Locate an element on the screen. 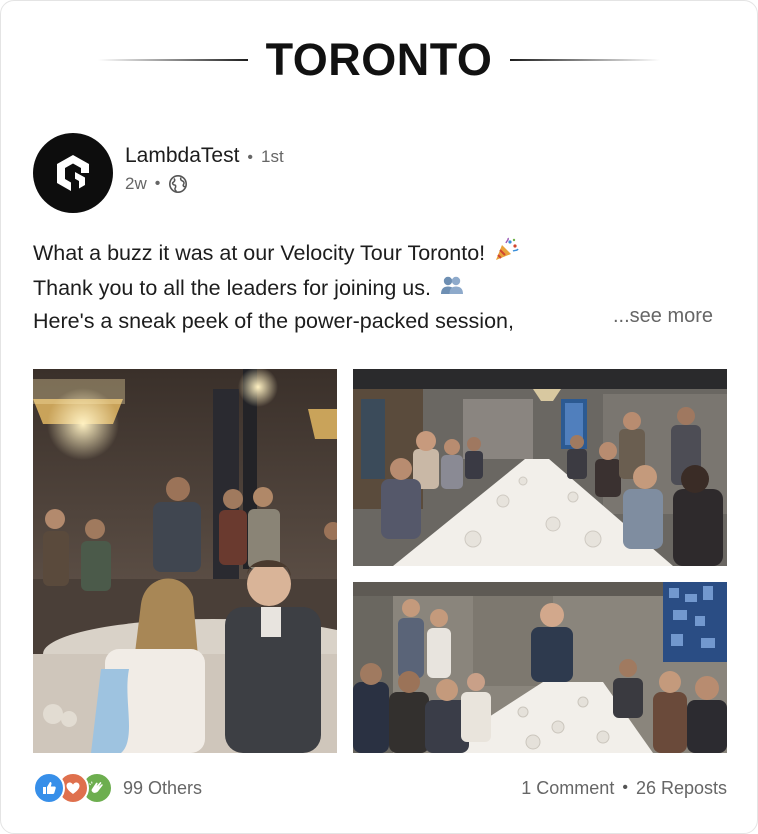  people-icon is located at coordinates (452, 289).